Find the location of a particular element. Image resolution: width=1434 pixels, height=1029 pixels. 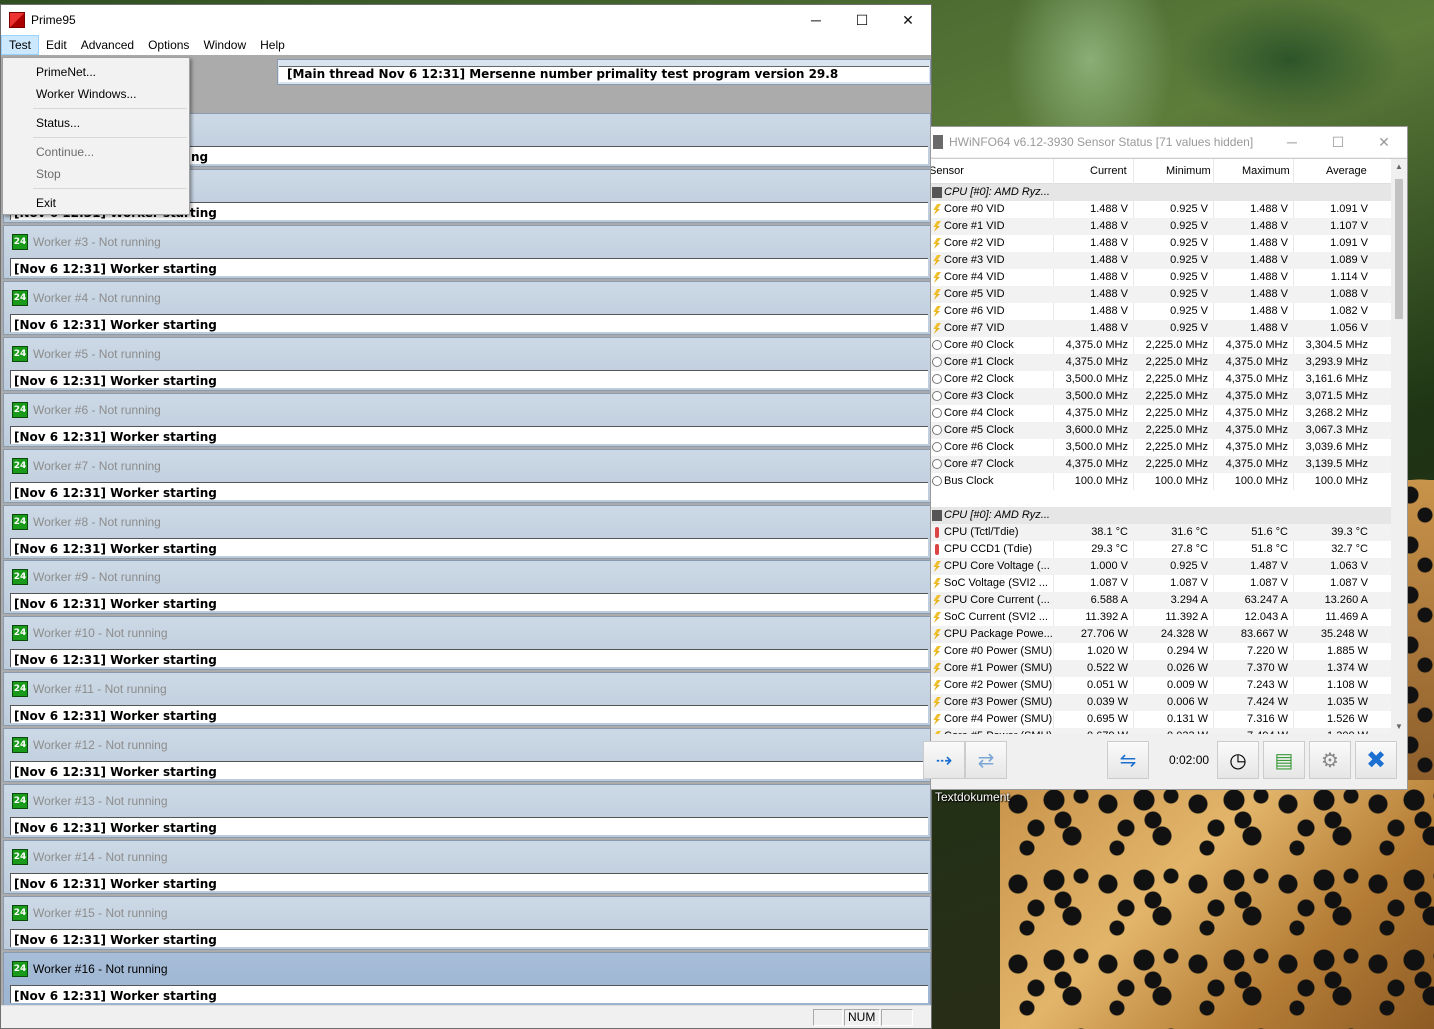

close-sensors-button: ✖ is located at coordinates (1376, 760).